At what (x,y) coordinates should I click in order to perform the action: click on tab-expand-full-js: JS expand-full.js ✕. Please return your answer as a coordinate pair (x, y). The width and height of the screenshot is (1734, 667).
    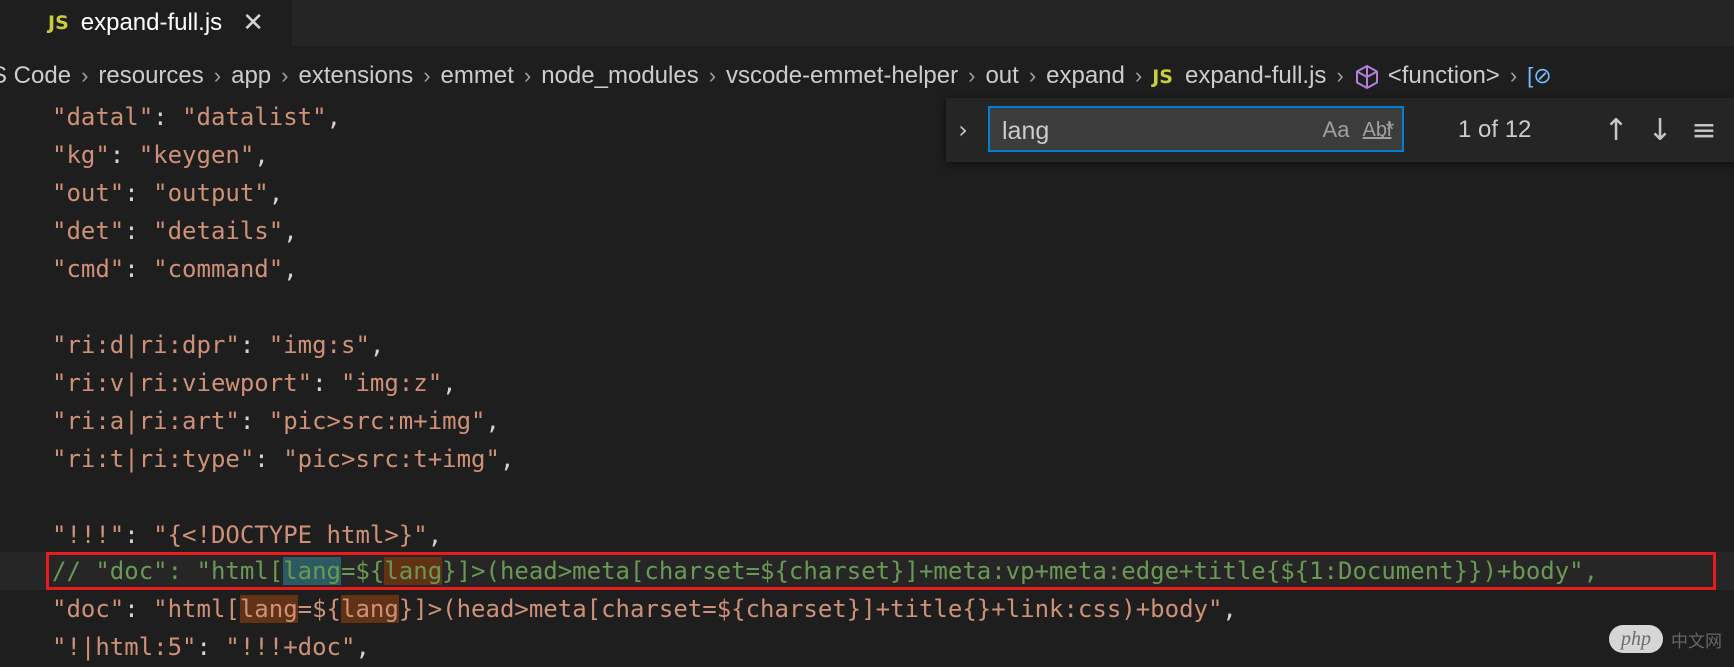
    Looking at the image, I should click on (146, 23).